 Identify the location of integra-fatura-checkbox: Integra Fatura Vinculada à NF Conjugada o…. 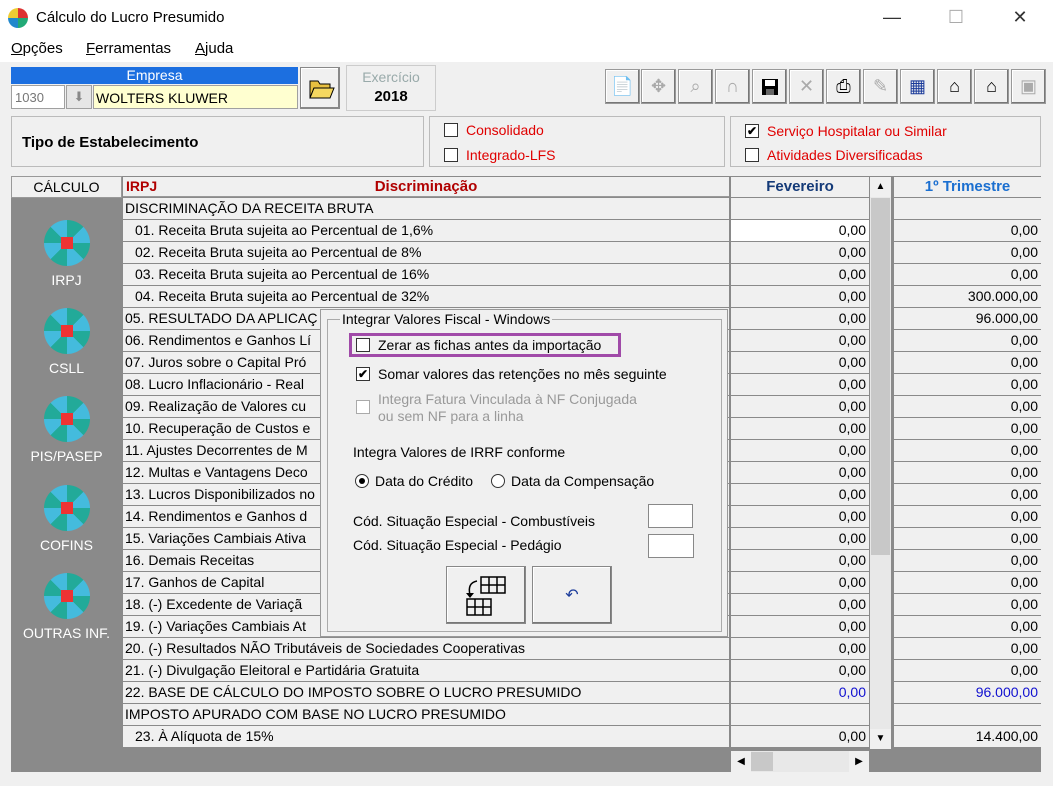
(496, 408).